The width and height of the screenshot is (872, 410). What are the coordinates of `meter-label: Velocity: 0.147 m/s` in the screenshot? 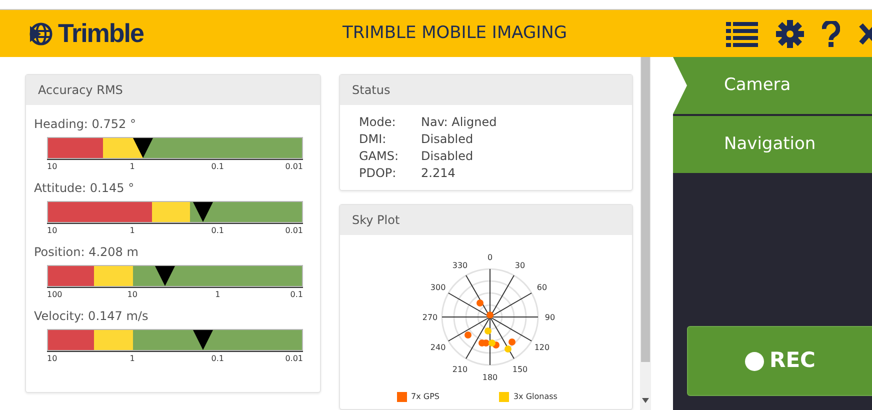 It's located at (92, 316).